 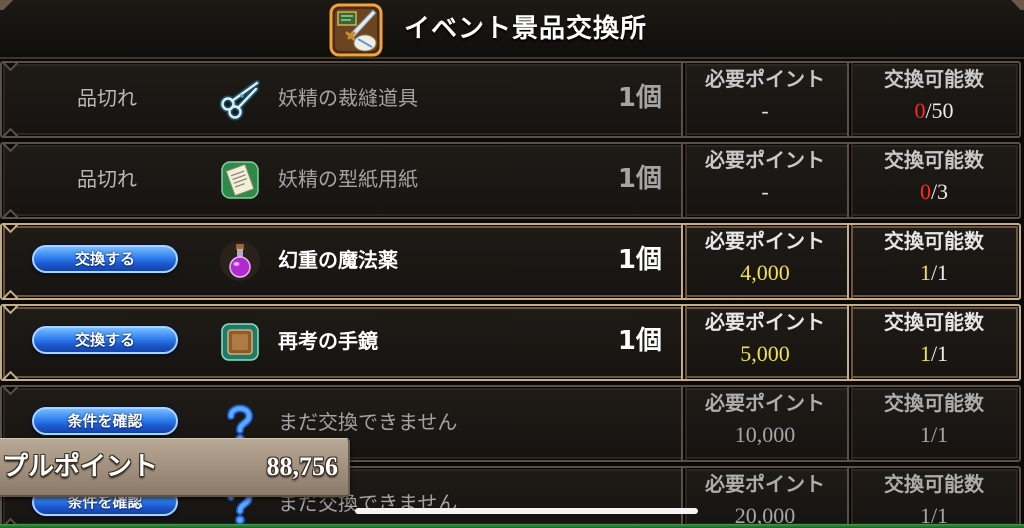 What do you see at coordinates (348, 98) in the screenshot?
I see `item-name: 妖精の裁縫道具` at bounding box center [348, 98].